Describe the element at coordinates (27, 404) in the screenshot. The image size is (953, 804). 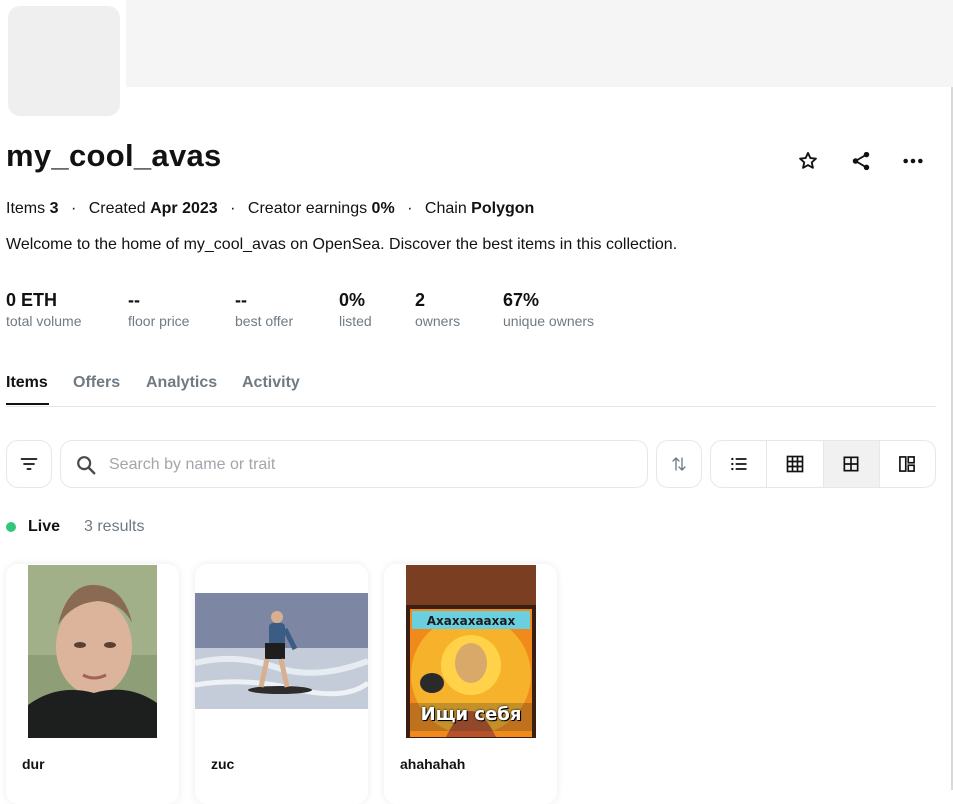
I see `active-tab-indicator` at that location.